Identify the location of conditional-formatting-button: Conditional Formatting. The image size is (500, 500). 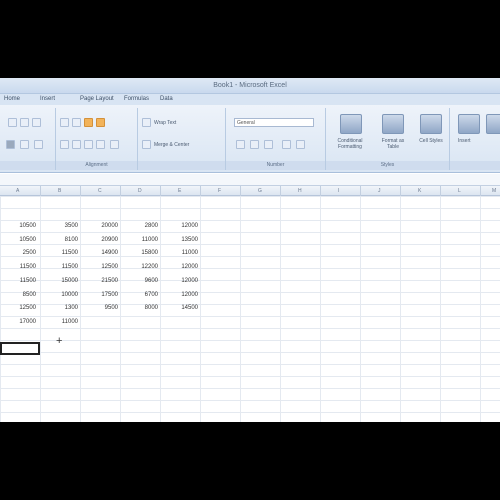
(350, 144).